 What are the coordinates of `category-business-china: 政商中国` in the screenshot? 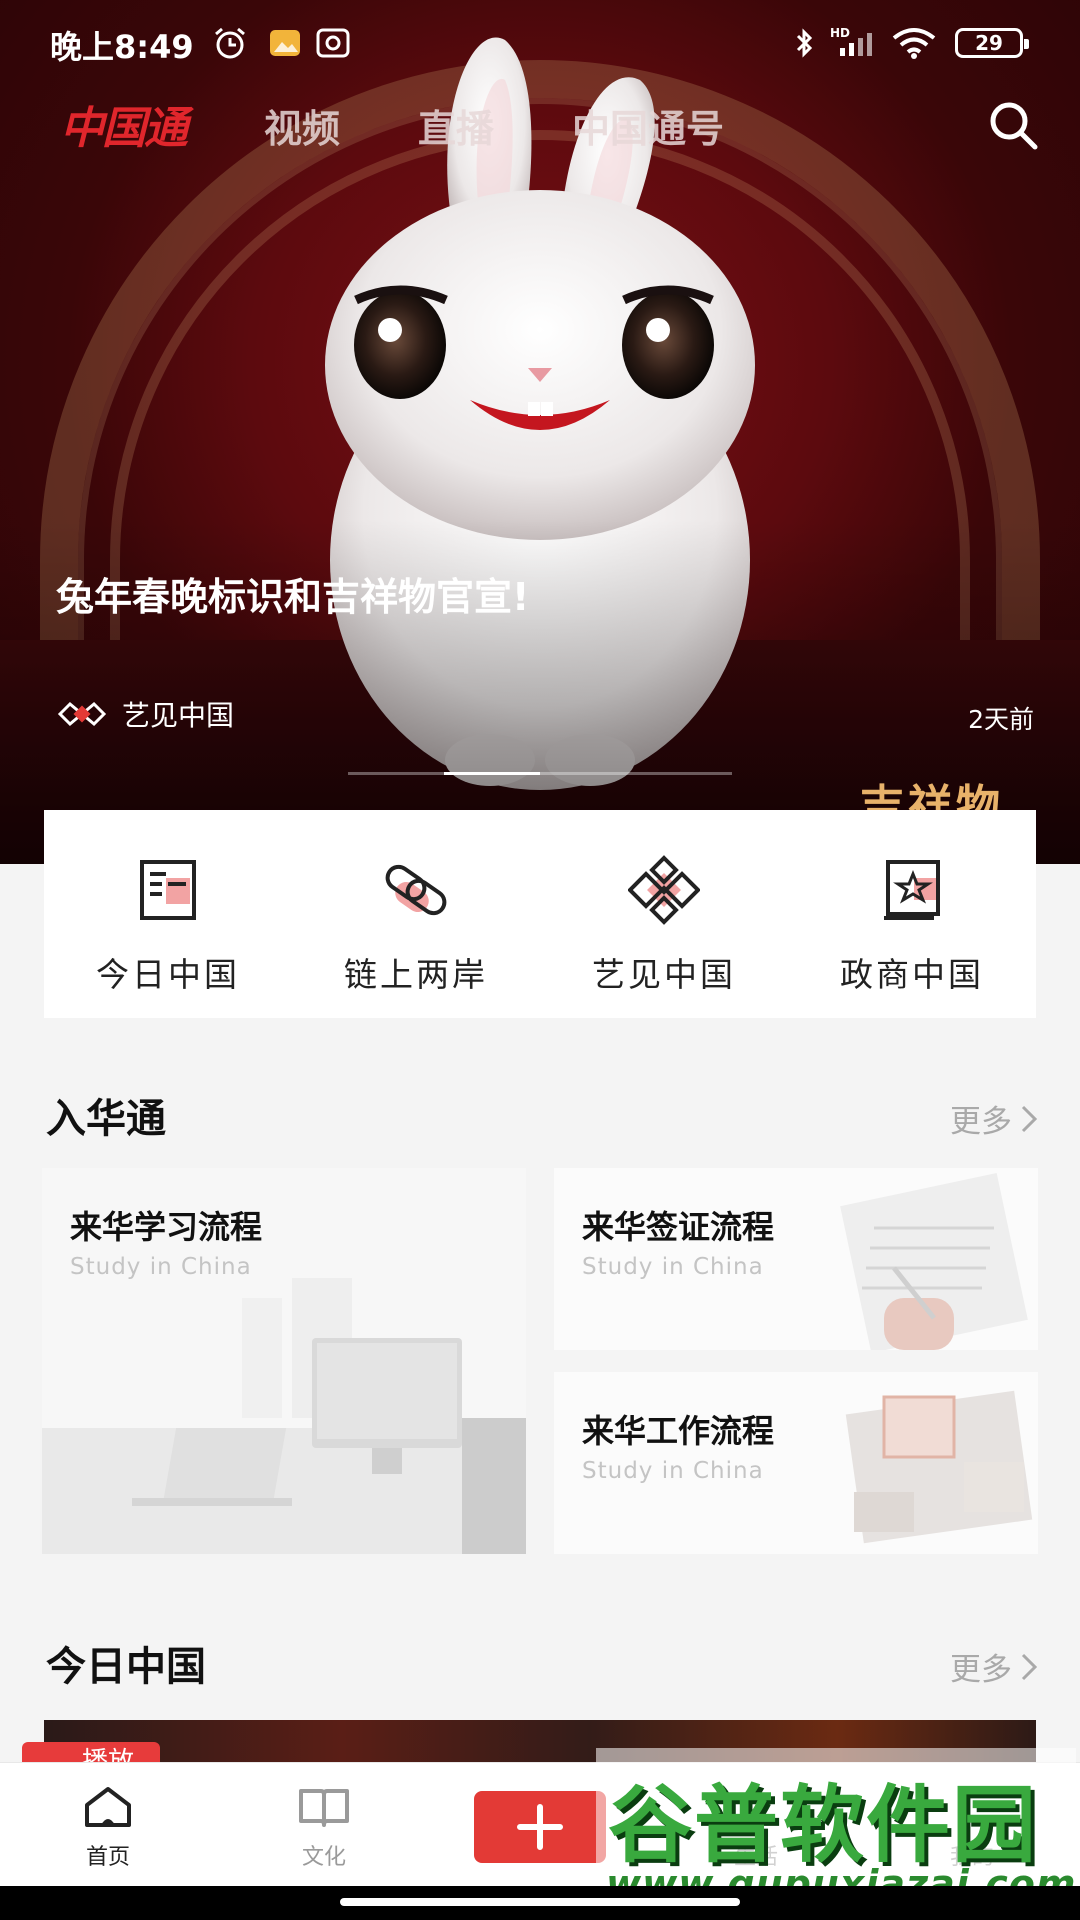 It's located at (912, 914).